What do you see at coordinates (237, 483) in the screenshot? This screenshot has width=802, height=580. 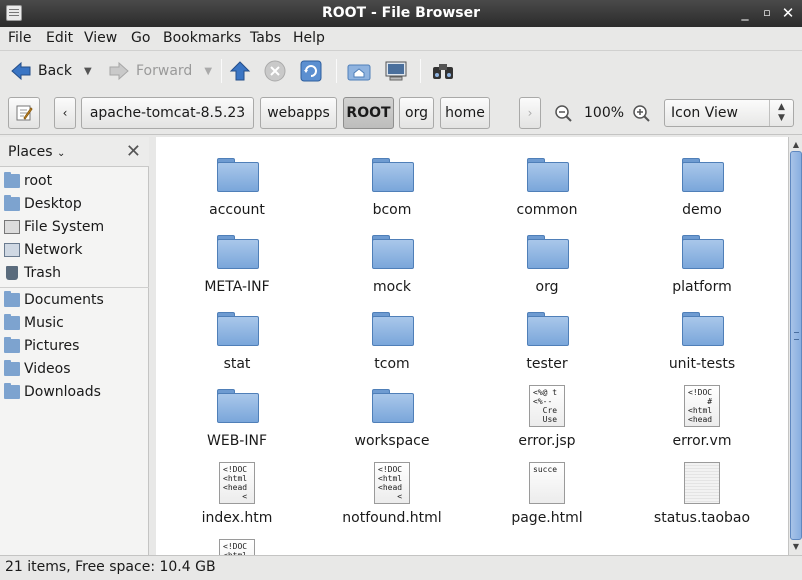 I see `html-file-icon: <!DOC <html <head <` at bounding box center [237, 483].